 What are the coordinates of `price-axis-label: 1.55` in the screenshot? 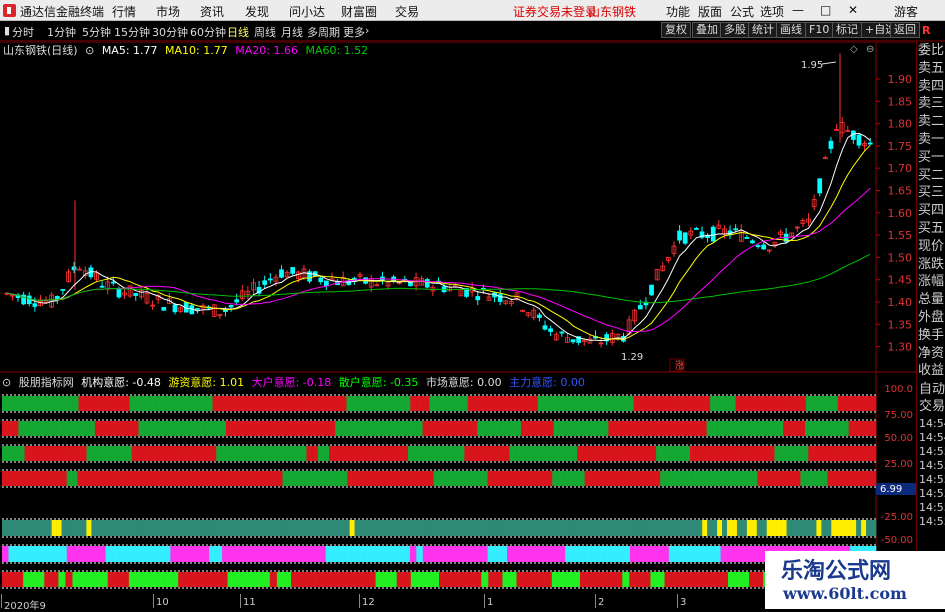 It's located at (900, 235).